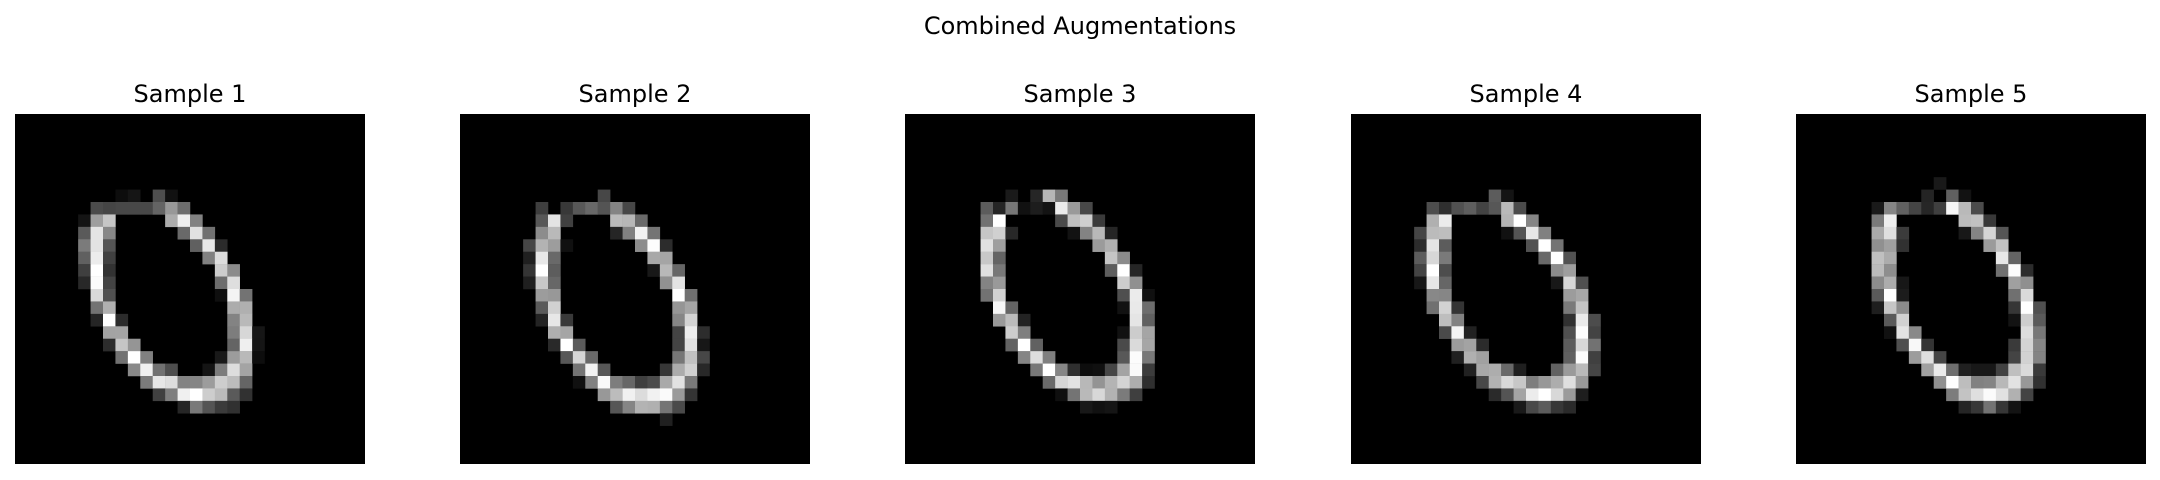 This screenshot has width=2160, height=480. Describe the element at coordinates (1080, 94) in the screenshot. I see `sample-title-3: Sample 3` at that location.